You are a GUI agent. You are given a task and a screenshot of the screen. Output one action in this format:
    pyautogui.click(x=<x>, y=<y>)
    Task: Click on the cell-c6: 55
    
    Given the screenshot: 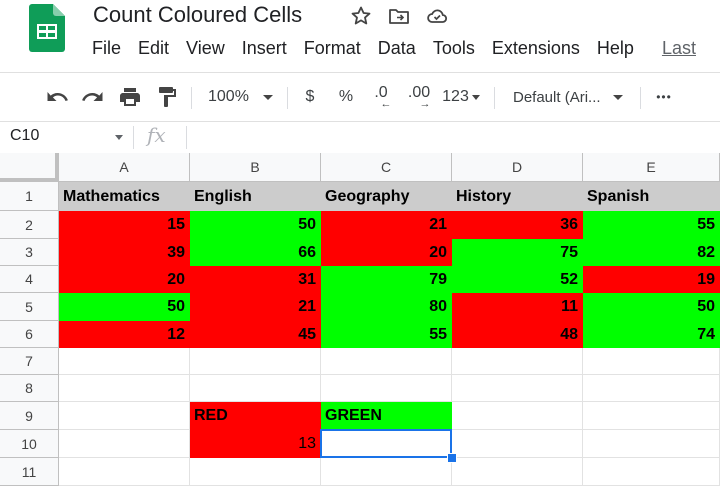 What is the action you would take?
    pyautogui.click(x=386, y=334)
    